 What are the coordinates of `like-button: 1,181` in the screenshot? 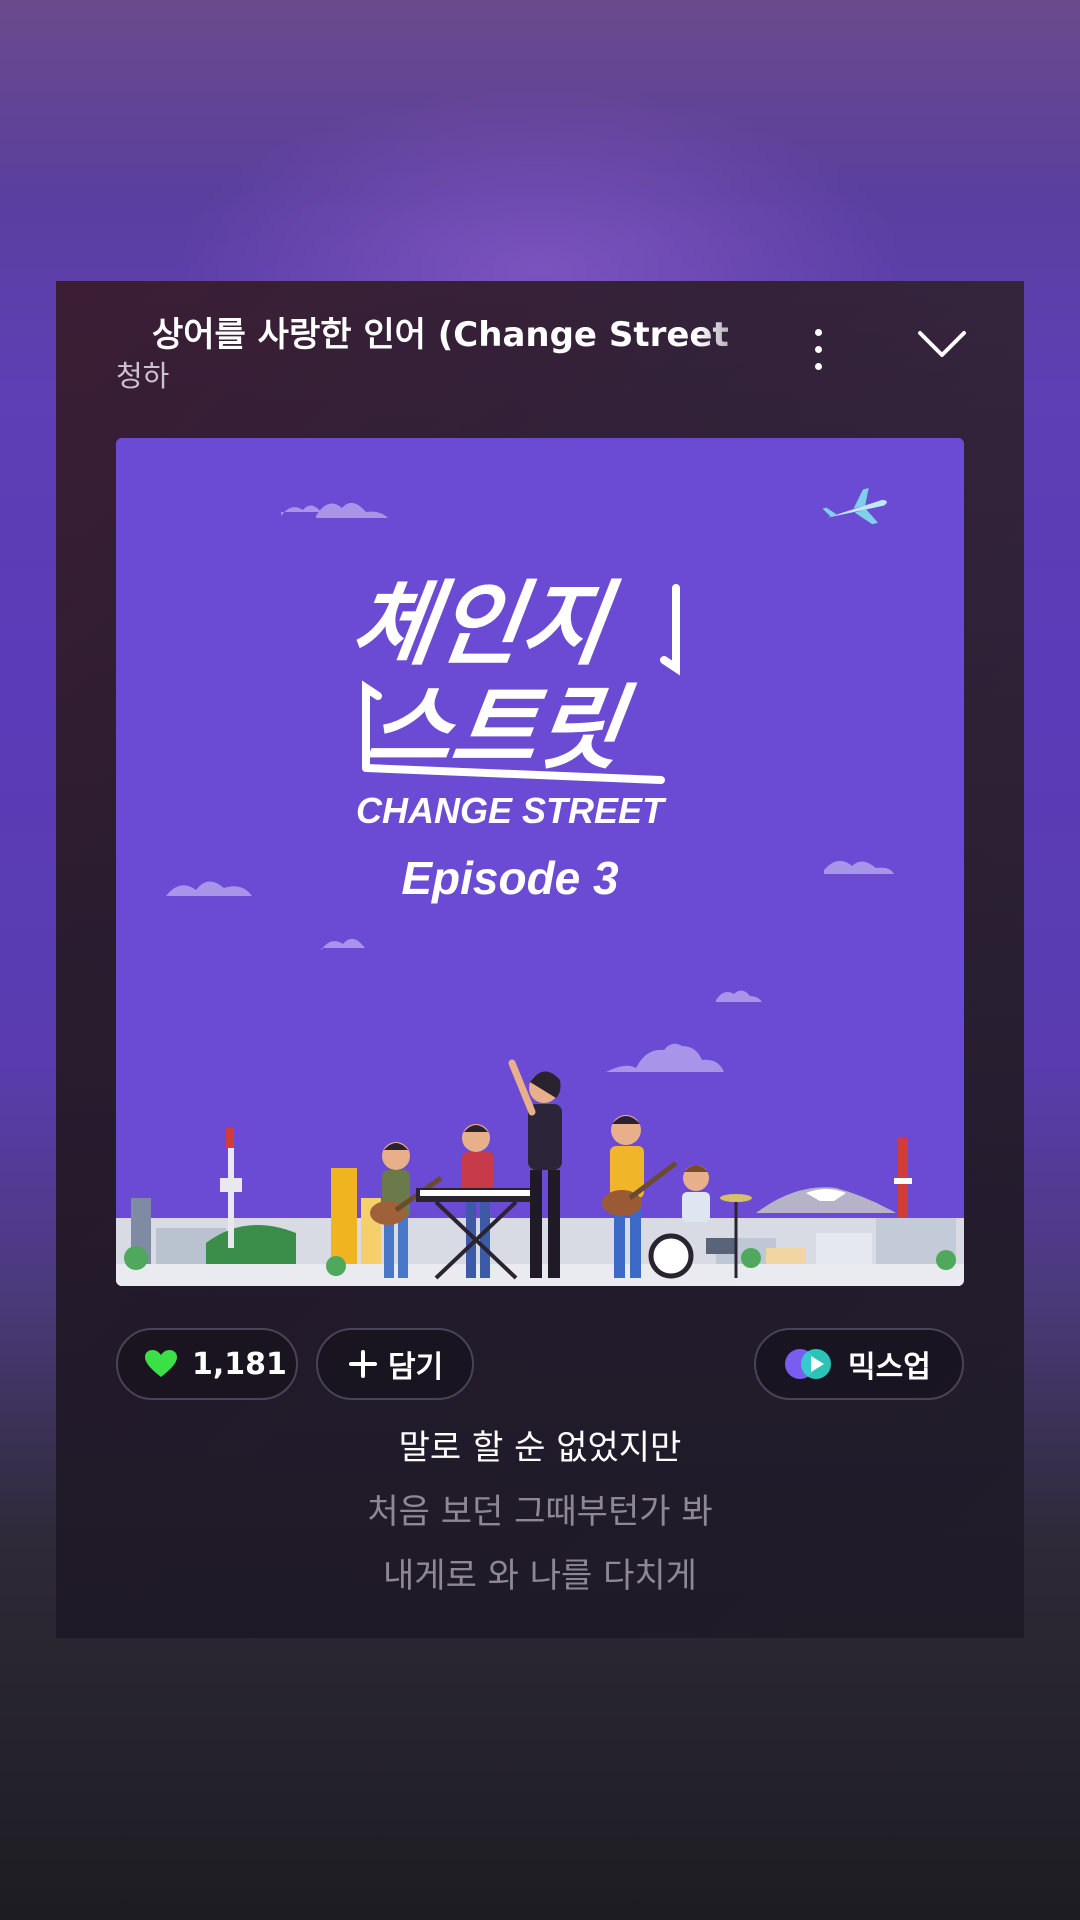 It's located at (207, 1364).